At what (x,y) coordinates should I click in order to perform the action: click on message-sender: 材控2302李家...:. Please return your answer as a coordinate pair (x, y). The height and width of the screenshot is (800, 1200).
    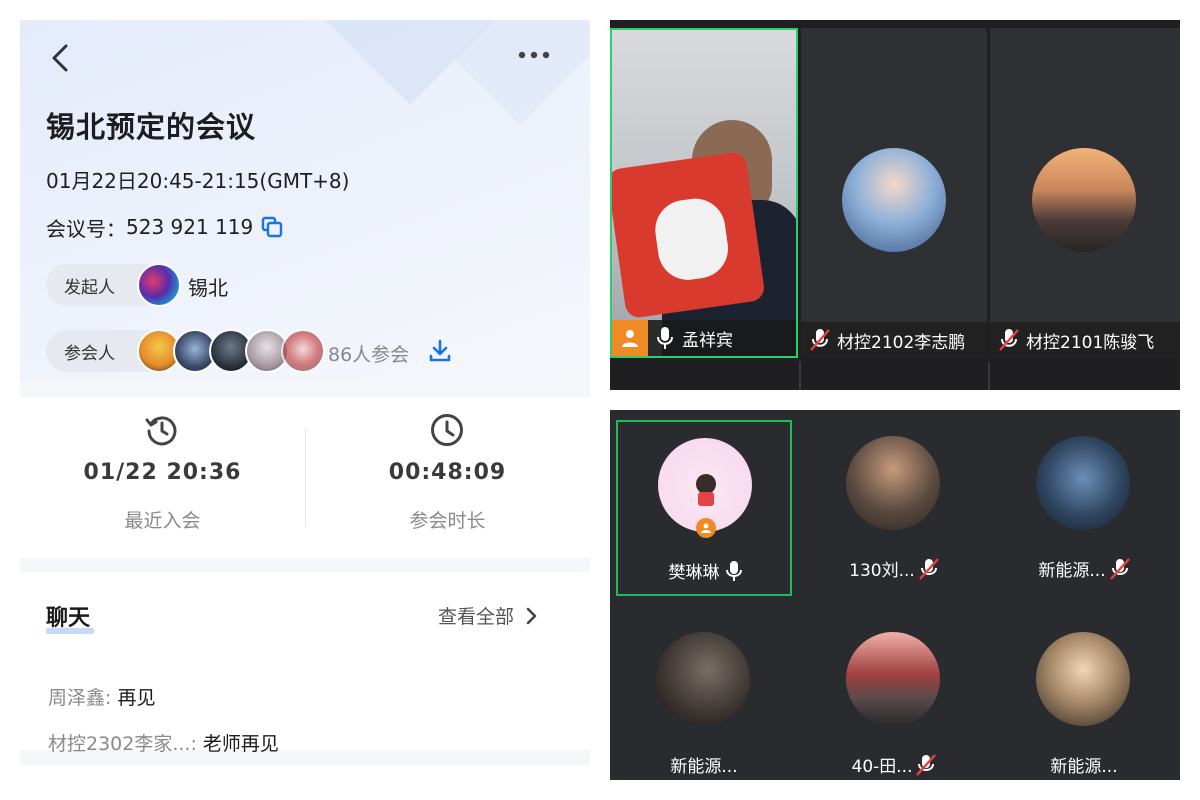
    Looking at the image, I should click on (125, 744).